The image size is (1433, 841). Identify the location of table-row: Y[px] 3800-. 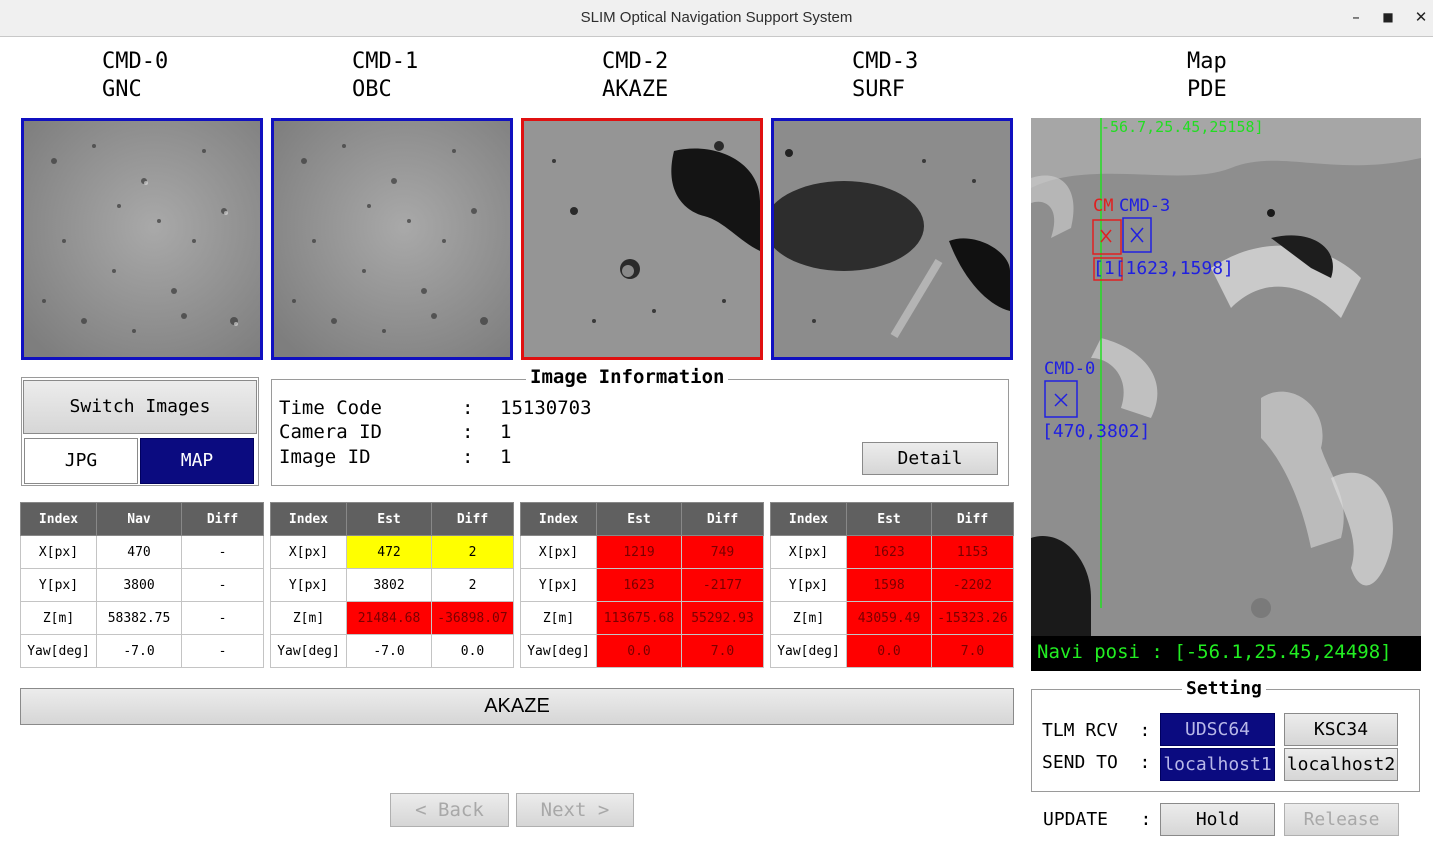
(142, 585).